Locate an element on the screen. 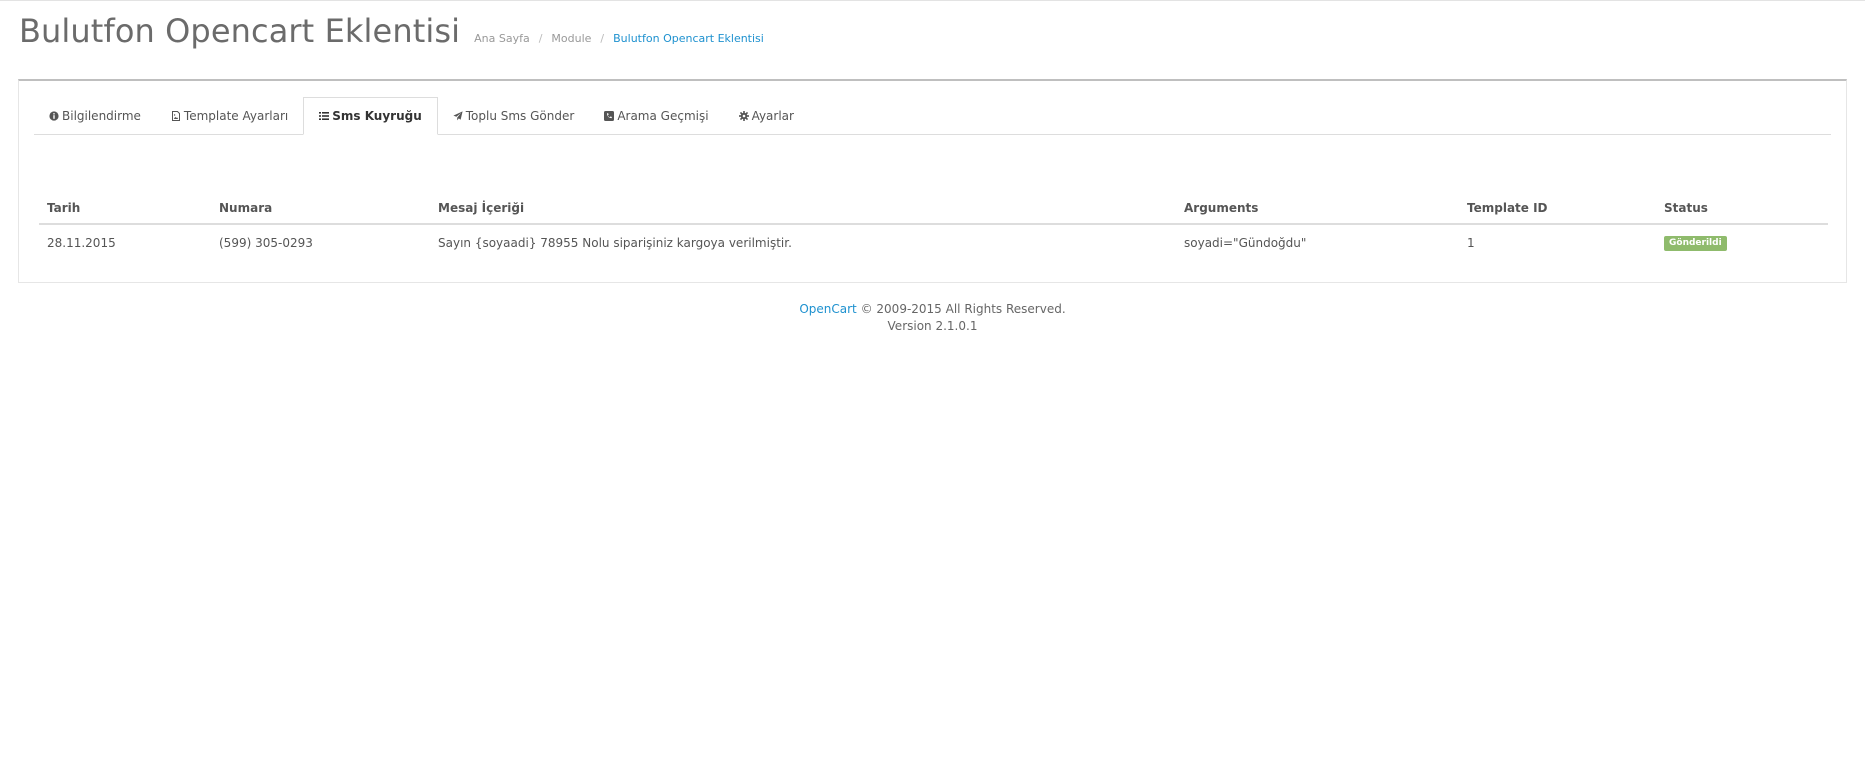 This screenshot has height=765, width=1865. tab-label: Template Ayarları is located at coordinates (236, 115).